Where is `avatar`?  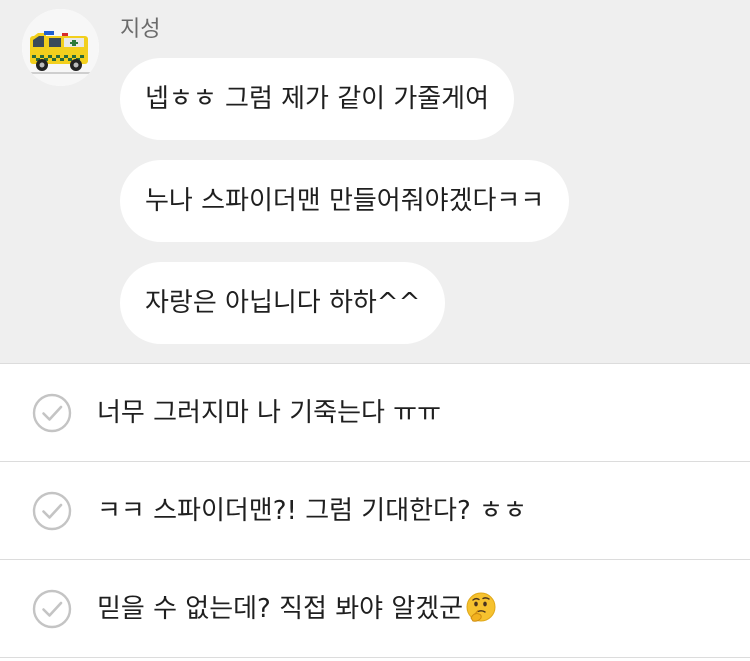 avatar is located at coordinates (60, 47).